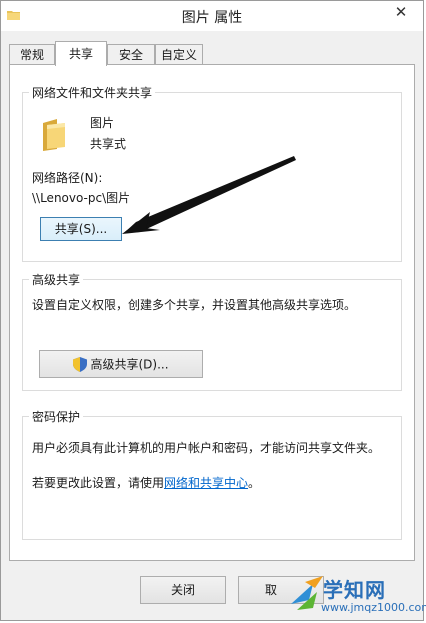 The width and height of the screenshot is (426, 623). What do you see at coordinates (98, 483) in the screenshot?
I see `change-setting-prefix: 若要更改此设置，请使用` at bounding box center [98, 483].